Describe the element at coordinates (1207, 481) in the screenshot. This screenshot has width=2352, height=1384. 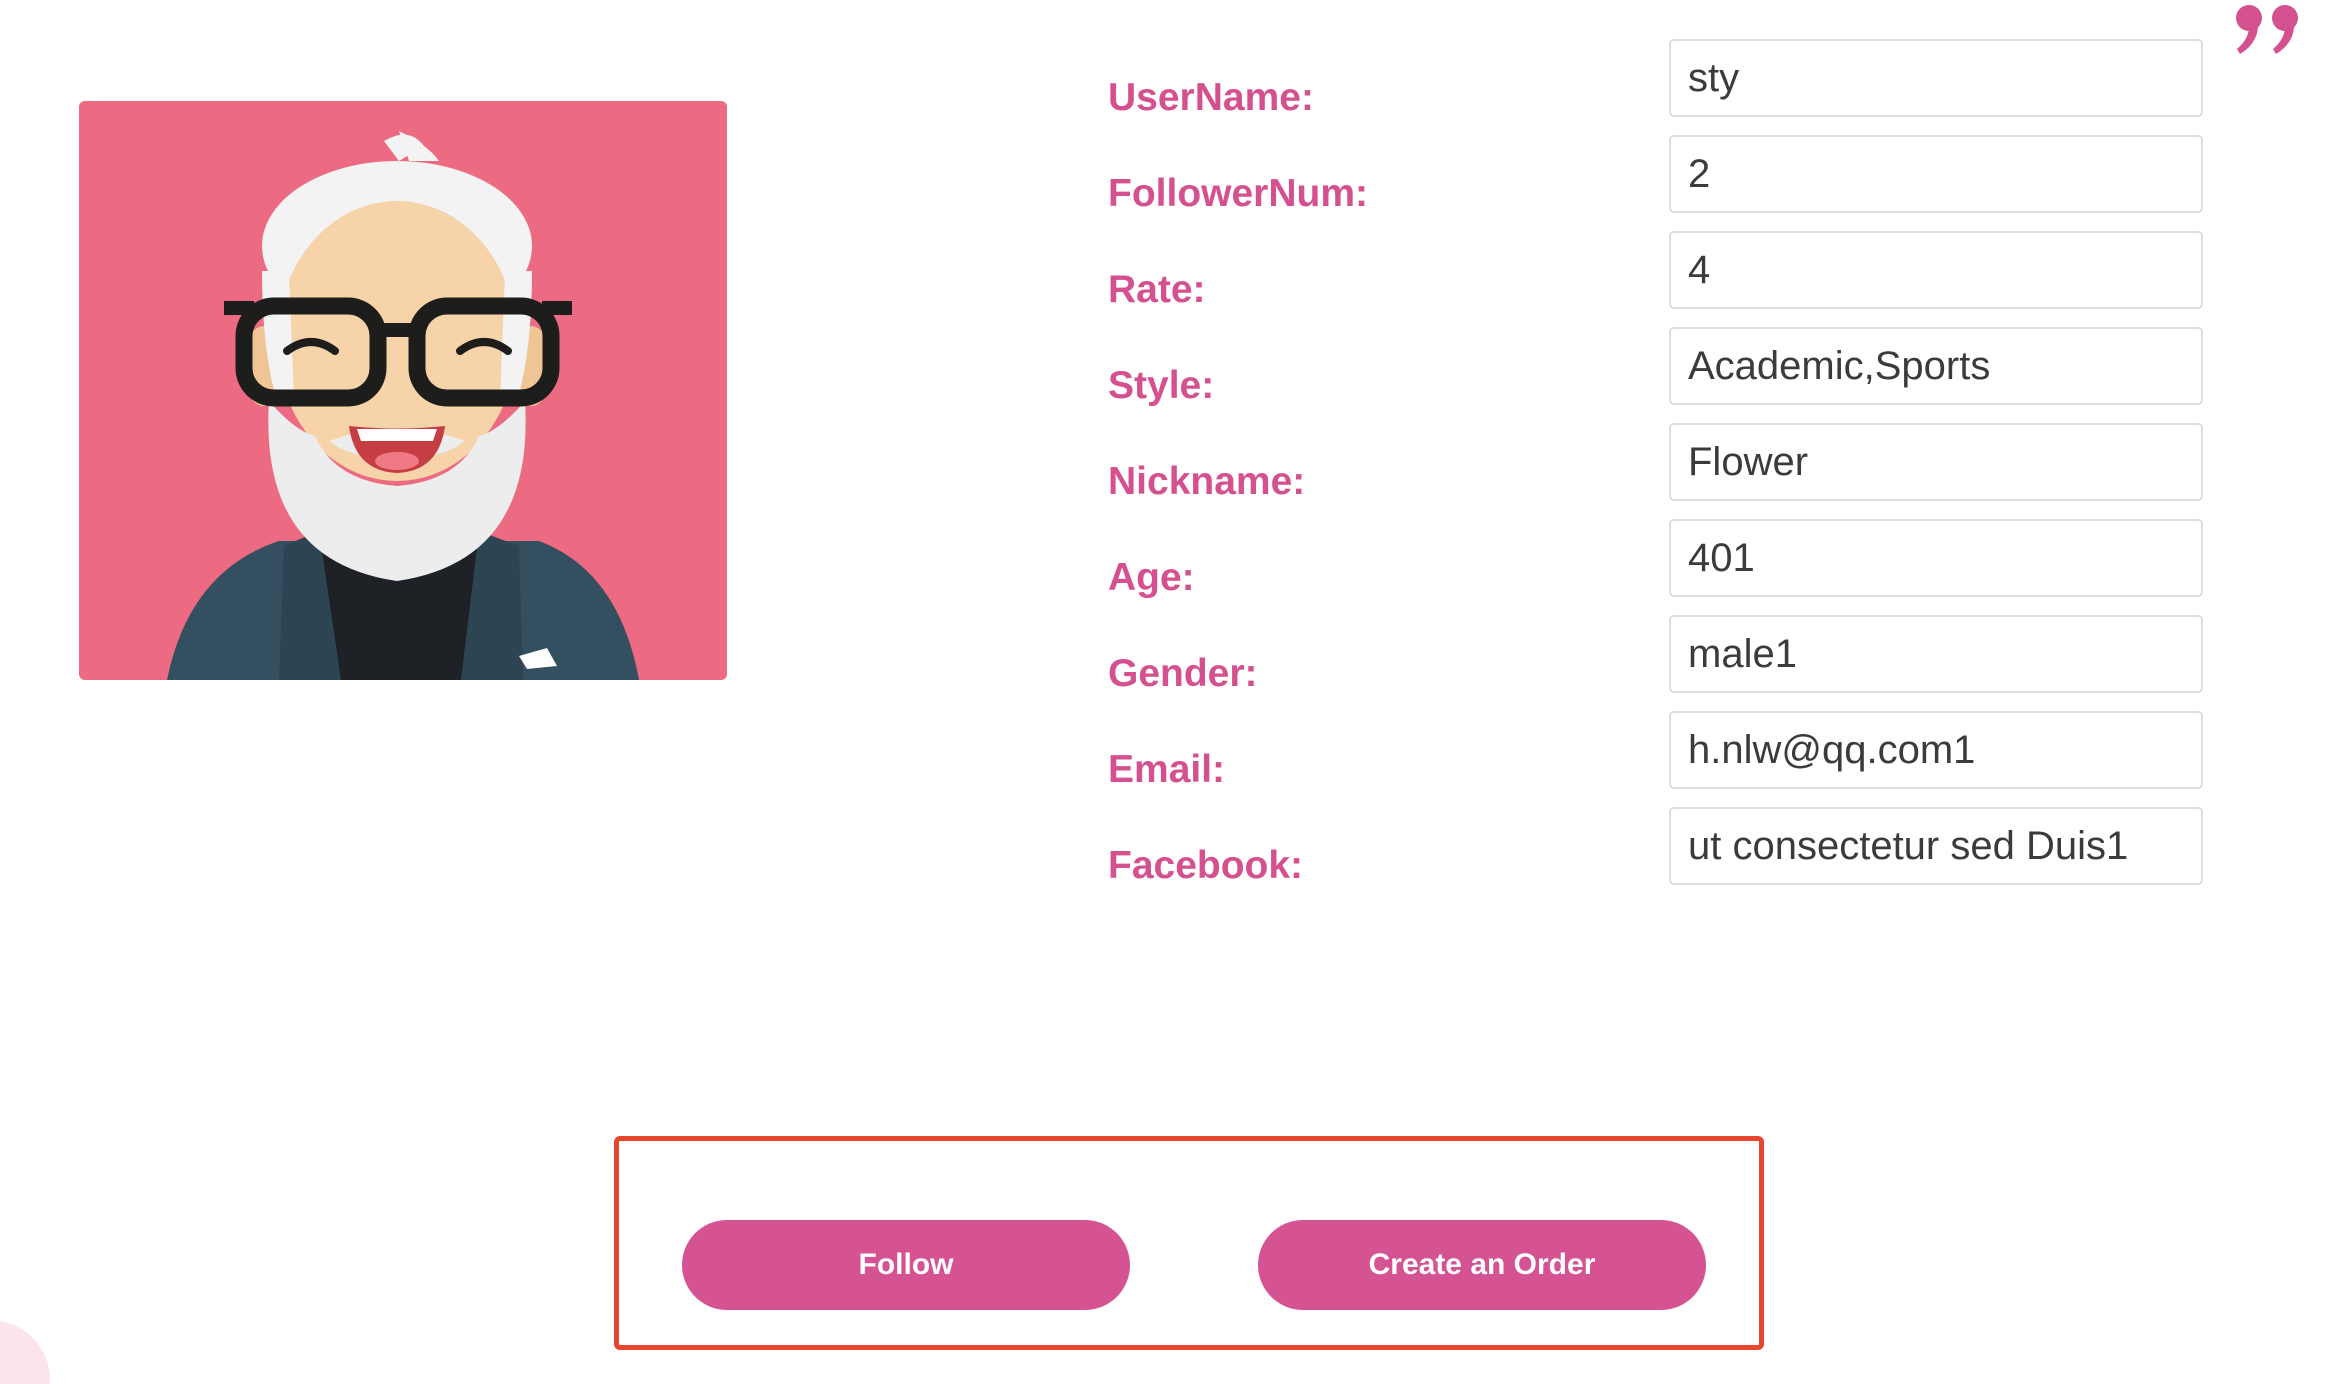
I see `nickname-label: Nickname:` at that location.